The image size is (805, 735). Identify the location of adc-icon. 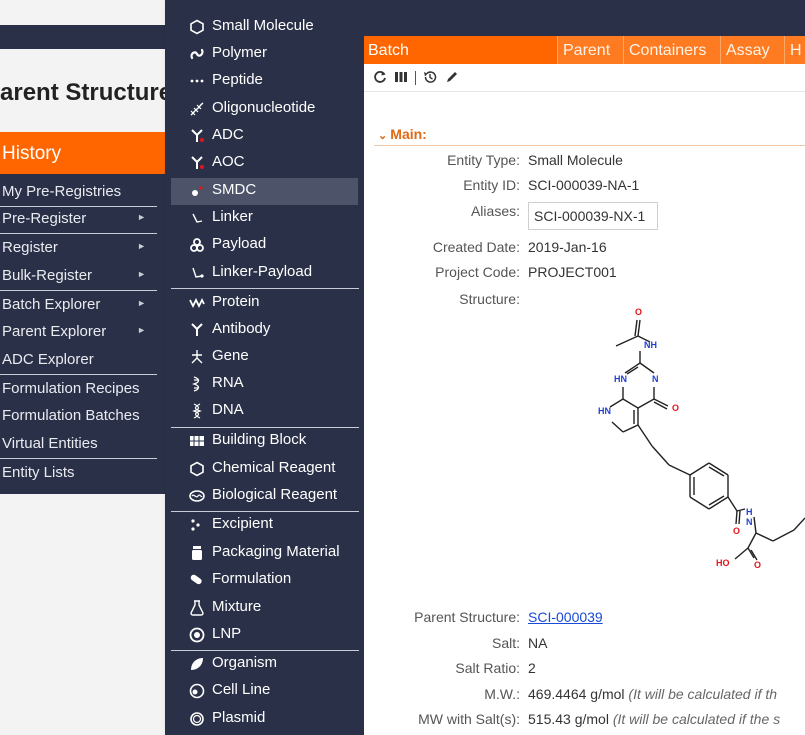
(197, 136).